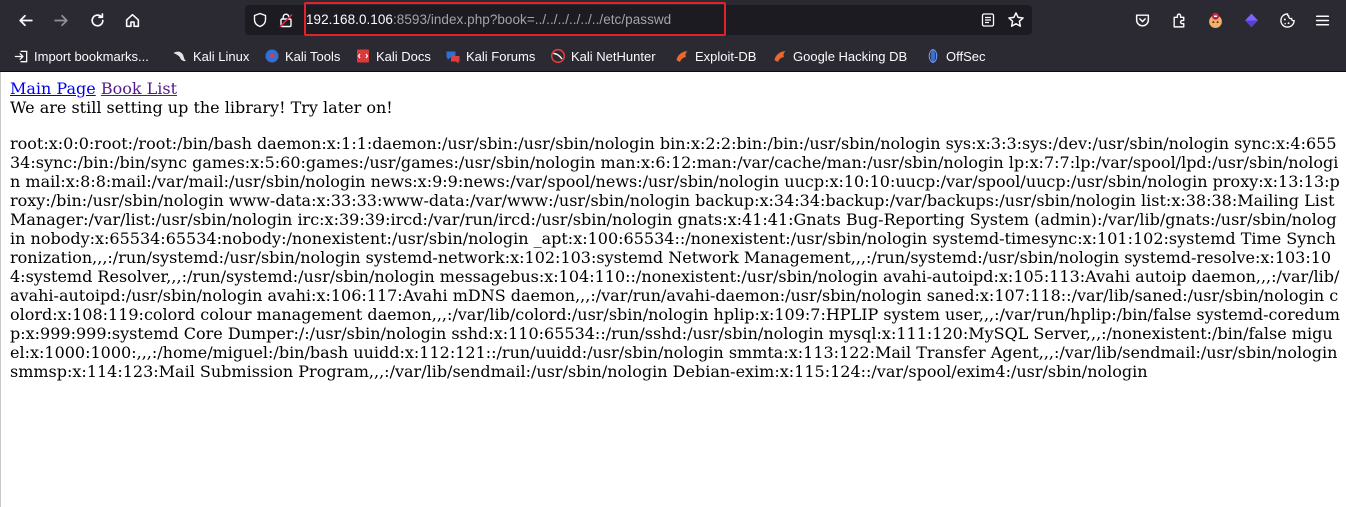 The height and width of the screenshot is (507, 1346). What do you see at coordinates (966, 56) in the screenshot?
I see `bookmark-label: OffSec` at bounding box center [966, 56].